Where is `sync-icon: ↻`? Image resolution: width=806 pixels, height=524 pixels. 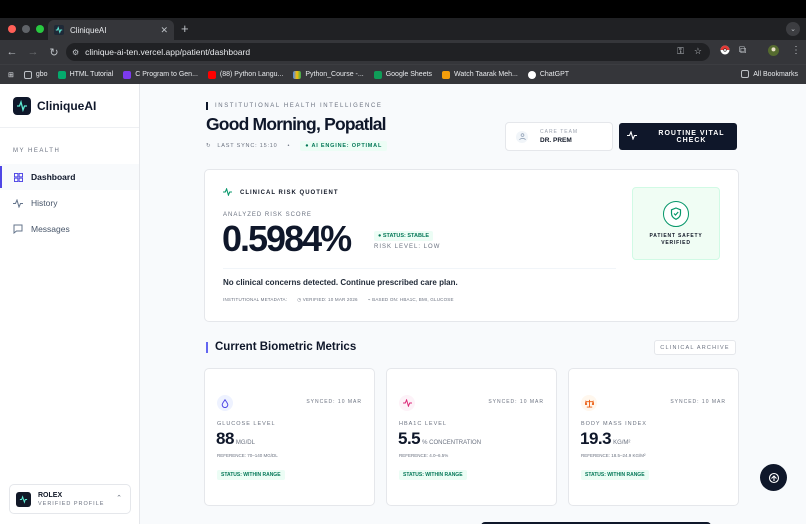
sync-icon: ↻ is located at coordinates (209, 146).